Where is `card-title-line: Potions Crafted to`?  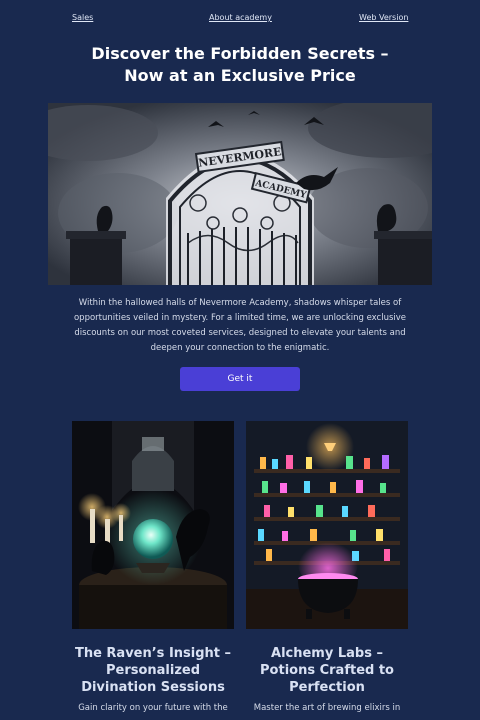
card-title-line: Potions Crafted to is located at coordinates (327, 670).